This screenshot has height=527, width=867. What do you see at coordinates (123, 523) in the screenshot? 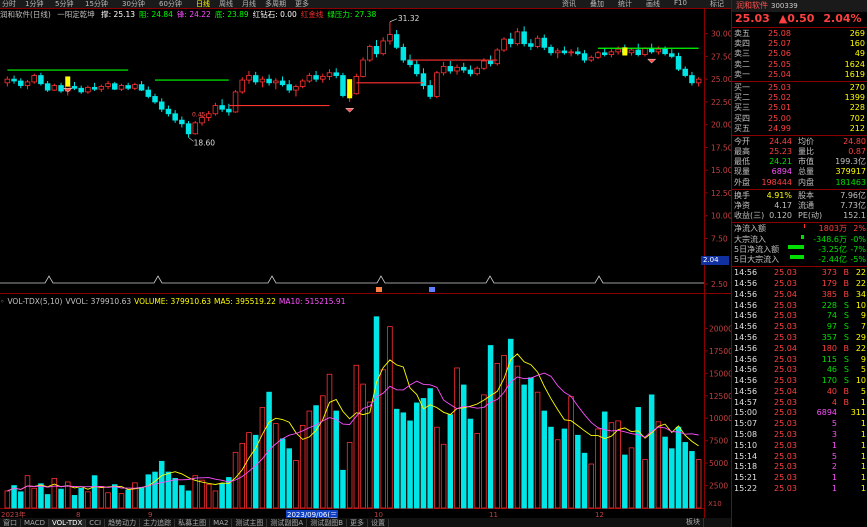
I see `indicator-tab: 趋势动力` at bounding box center [123, 523].